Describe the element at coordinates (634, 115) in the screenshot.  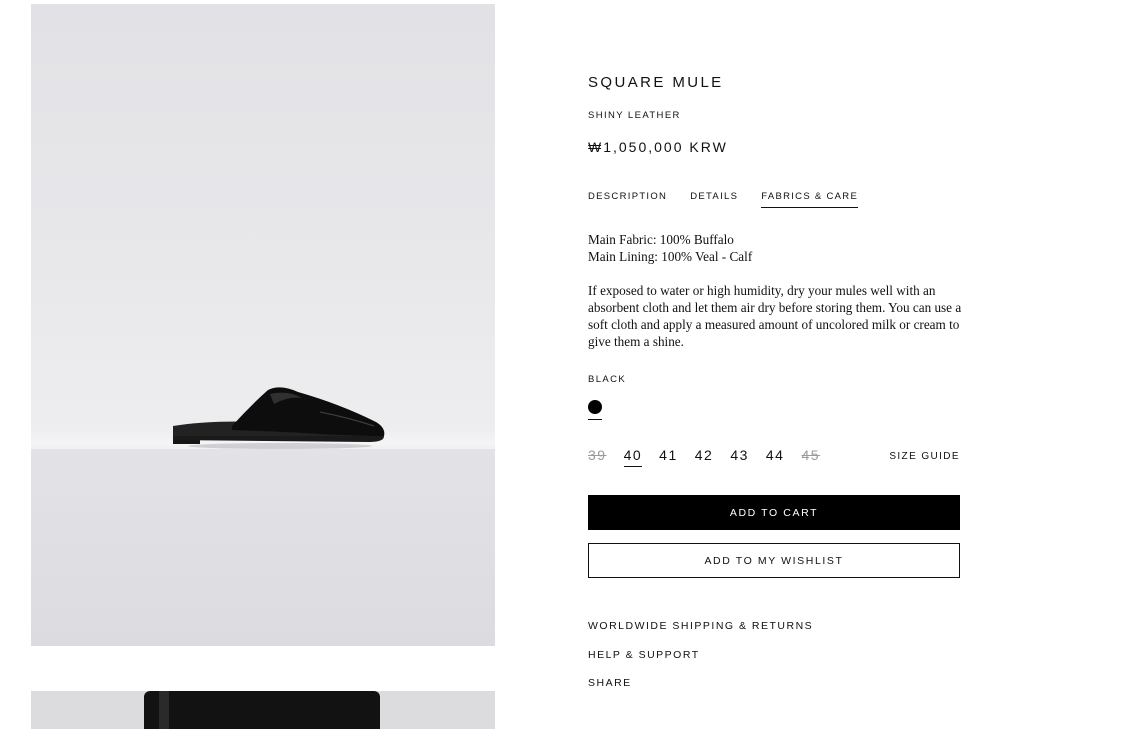
I see `product-material: SHINY LEATHER` at that location.